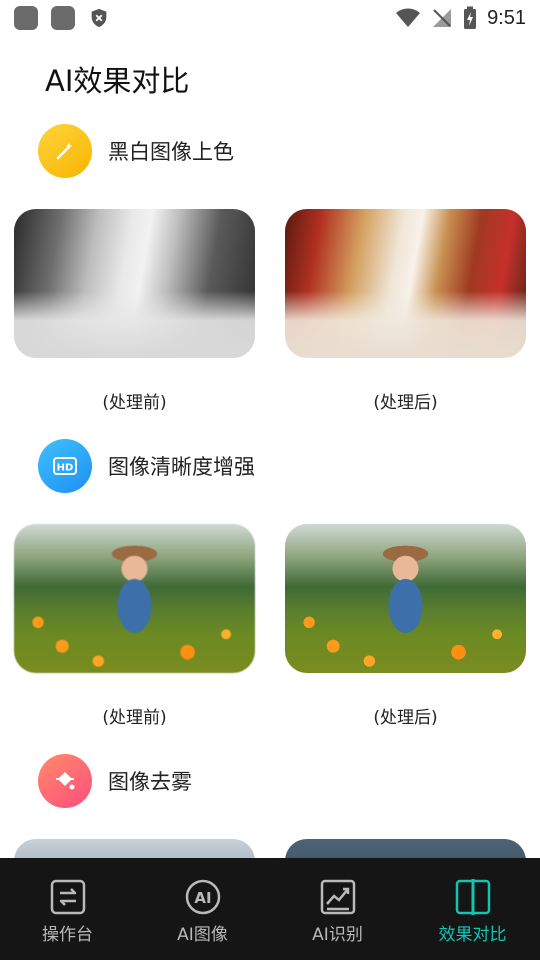  I want to click on chart-trend-icon, so click(337, 897).